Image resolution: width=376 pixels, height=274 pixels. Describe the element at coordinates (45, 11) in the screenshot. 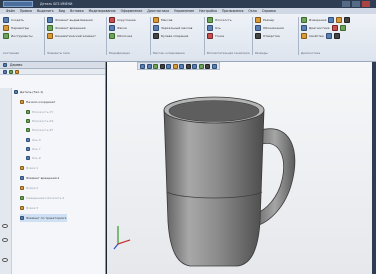

I see `menu-select: Выделить` at that location.